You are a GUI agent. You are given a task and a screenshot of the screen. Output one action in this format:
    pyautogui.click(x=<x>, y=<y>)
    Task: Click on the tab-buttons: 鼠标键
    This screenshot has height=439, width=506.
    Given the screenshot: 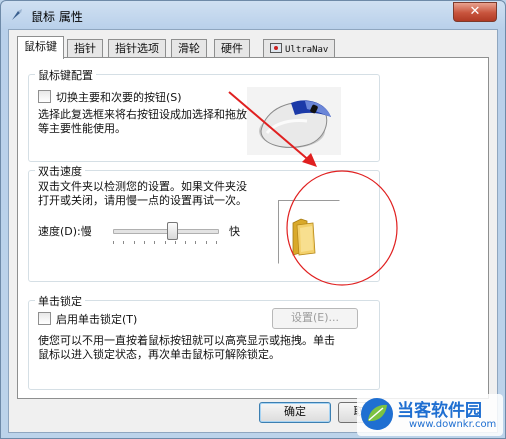 What is the action you would take?
    pyautogui.click(x=40, y=47)
    